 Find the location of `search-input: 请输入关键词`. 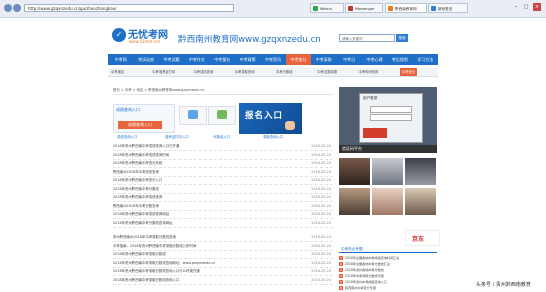

search-input: 请输入关键词 is located at coordinates (367, 38).